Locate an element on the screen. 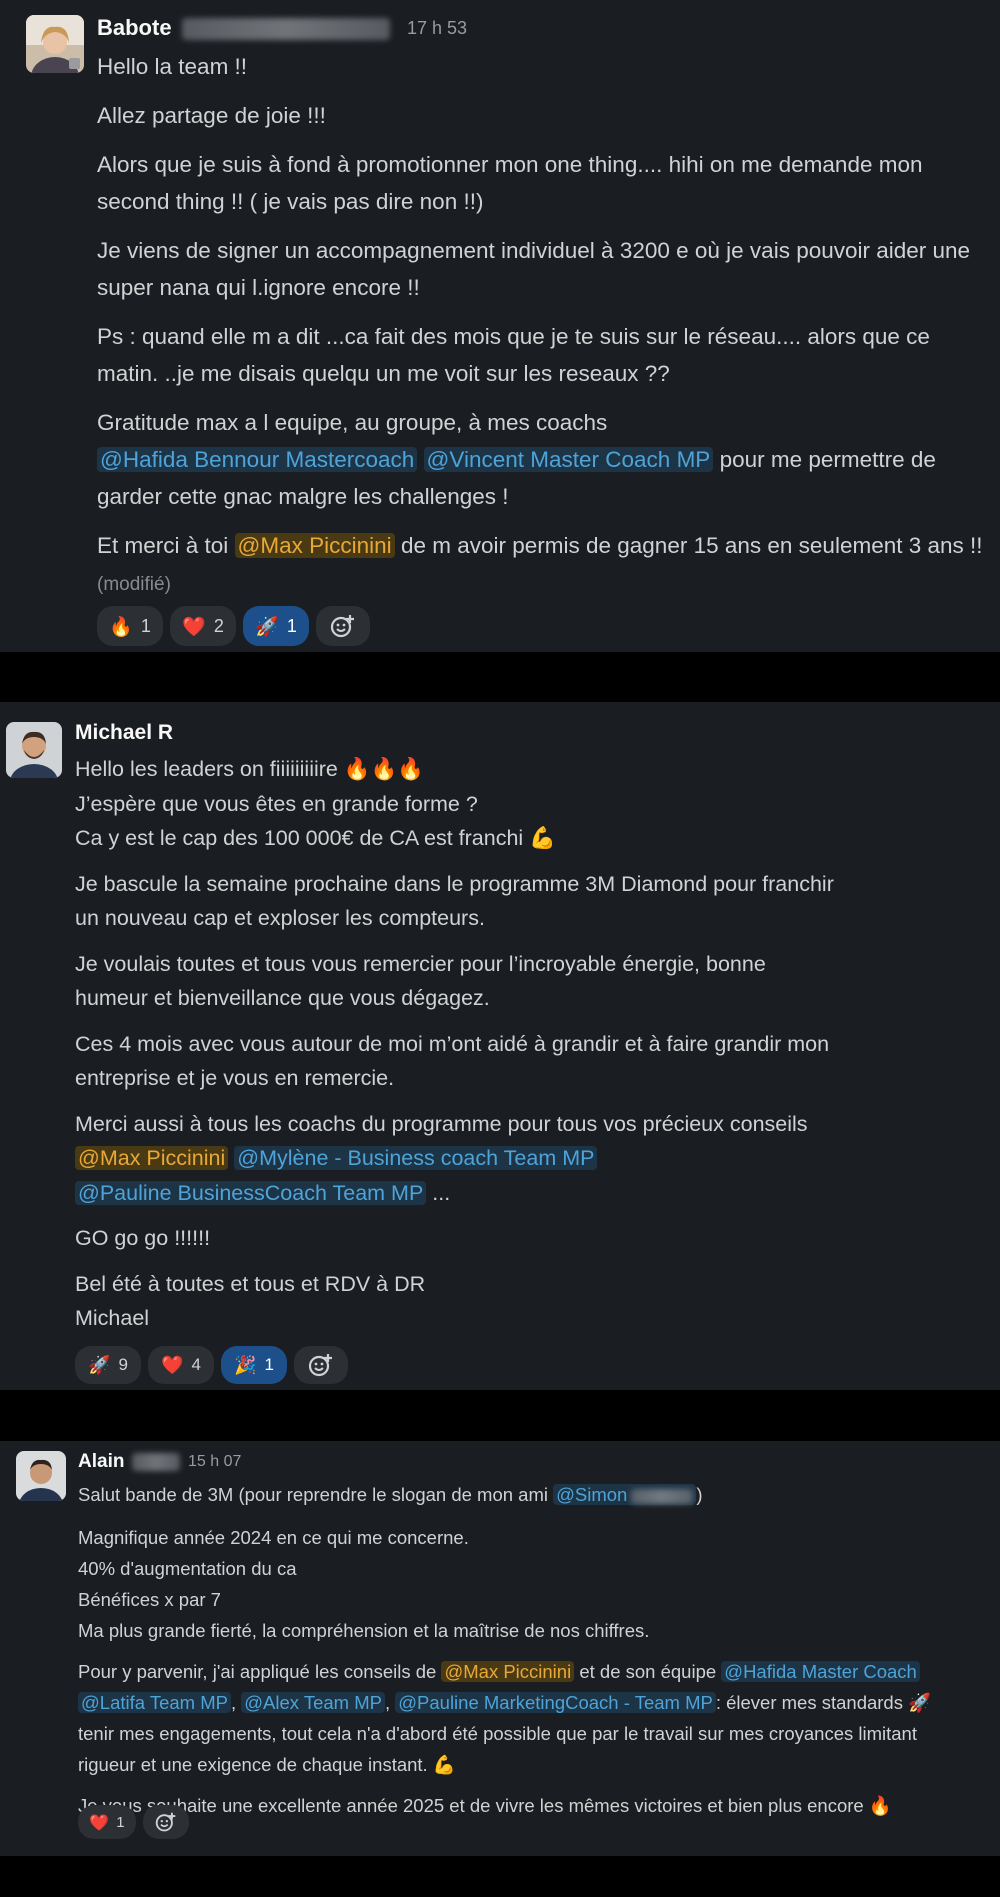 Image resolution: width=1000 pixels, height=1897 pixels. message-line: J’espère que vous êtes en grande forme ? is located at coordinates (276, 803).